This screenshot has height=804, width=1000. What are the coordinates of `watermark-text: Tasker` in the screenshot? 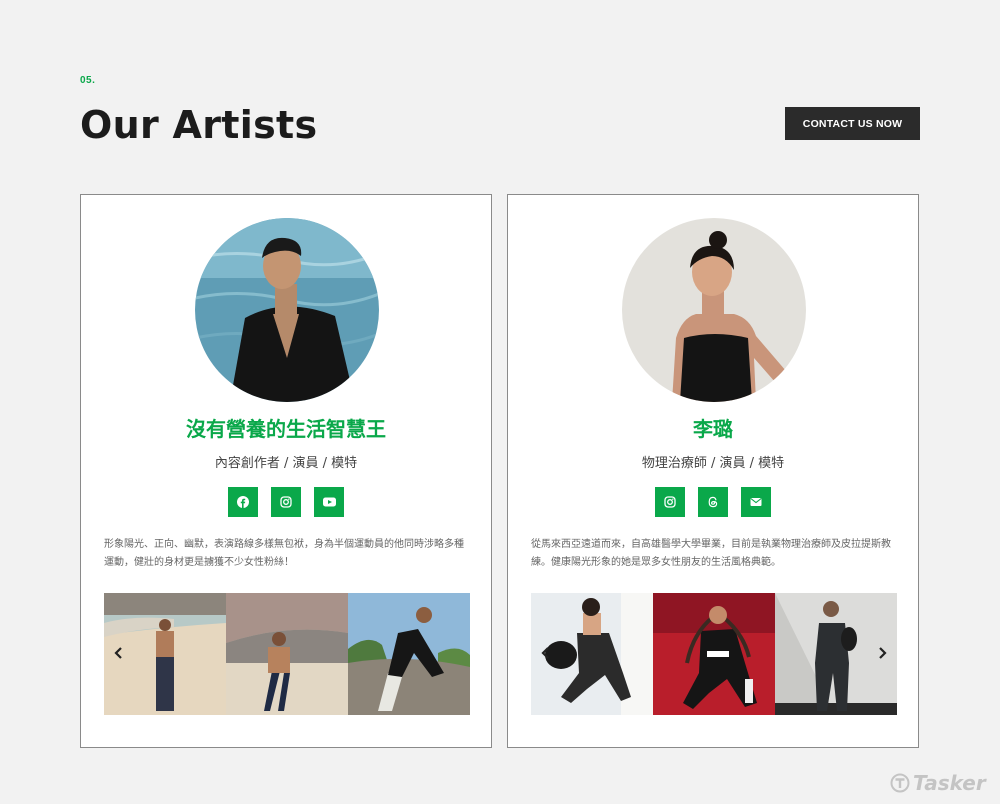 It's located at (949, 783).